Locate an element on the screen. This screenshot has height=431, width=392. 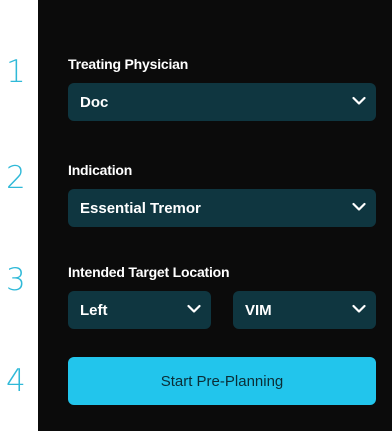
step-number-3: 3 is located at coordinates (16, 280).